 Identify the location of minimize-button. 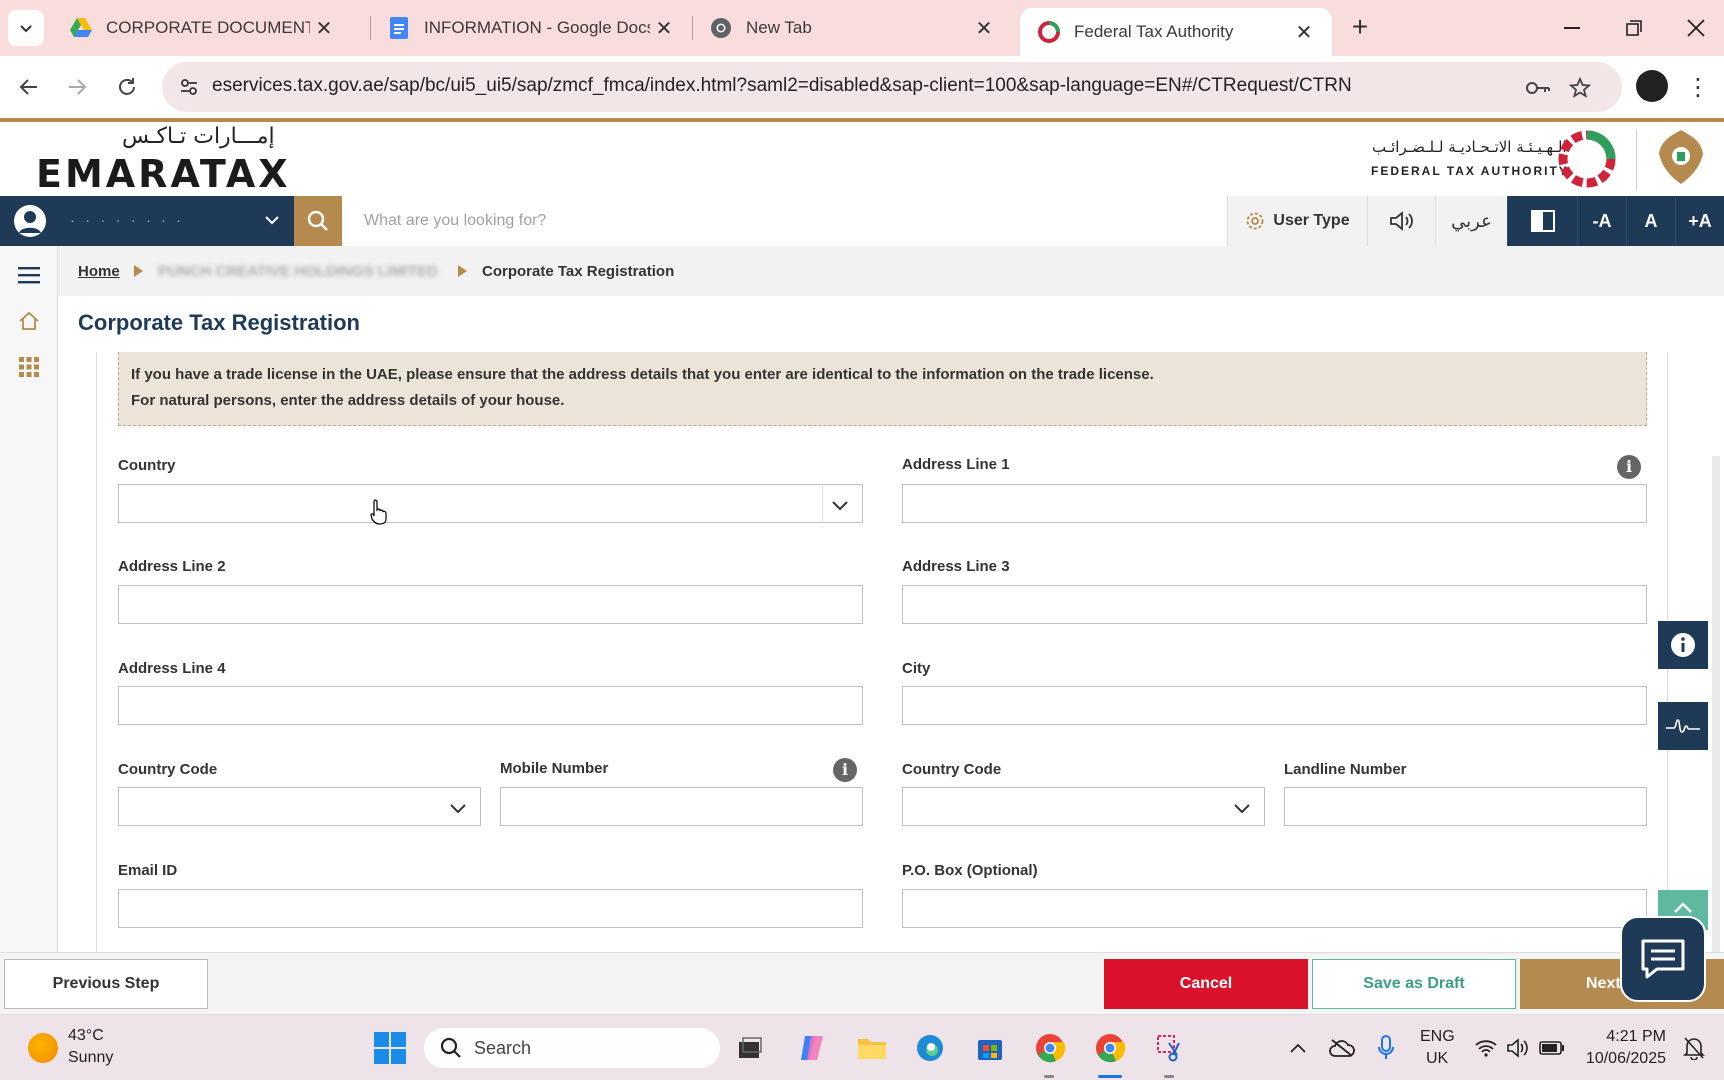
(1572, 28).